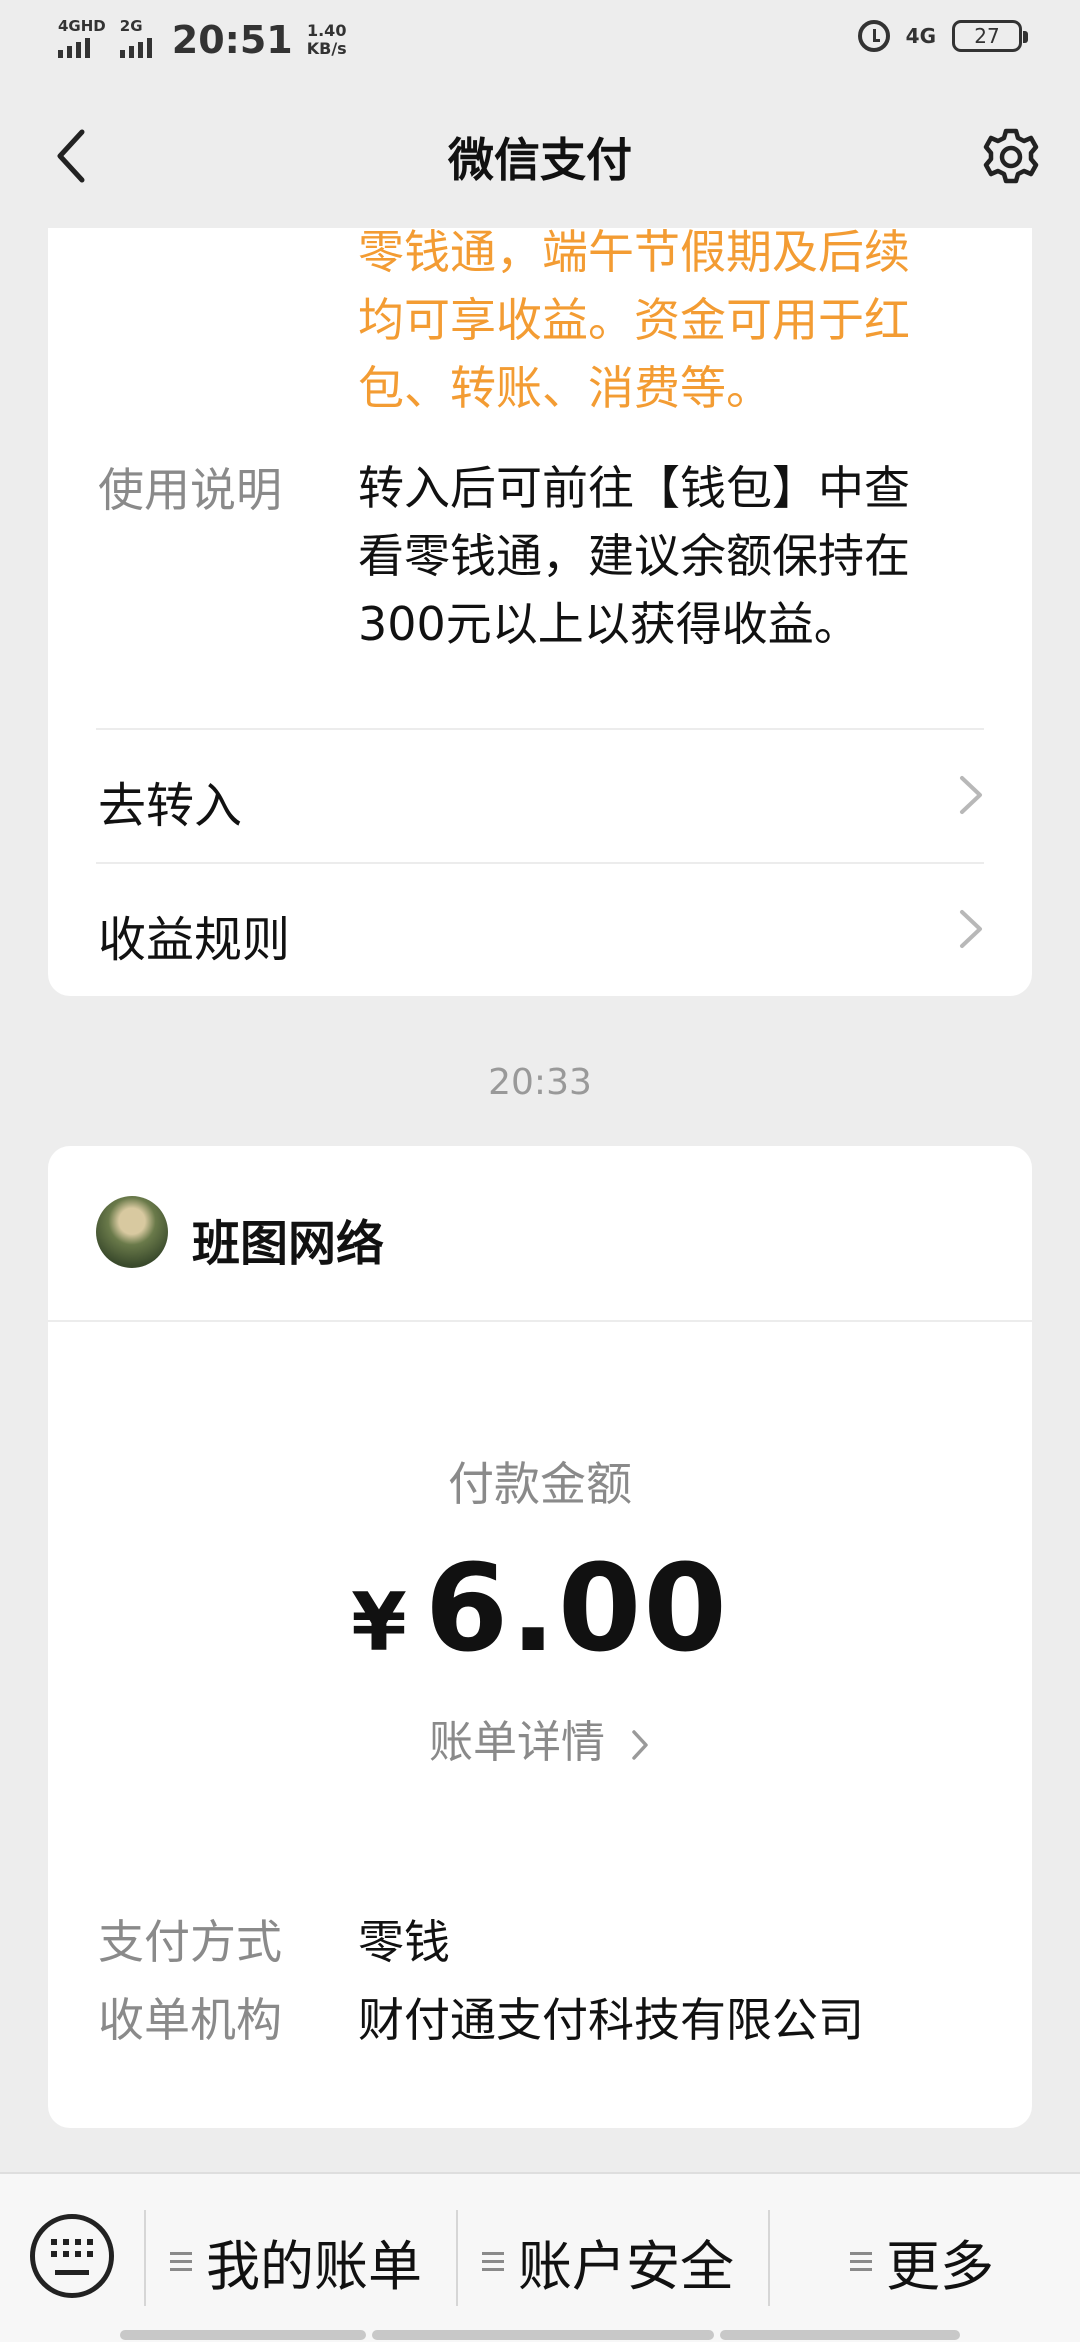 This screenshot has height=2342, width=1080. What do you see at coordinates (72, 2248) in the screenshot?
I see `keyboard-icon` at bounding box center [72, 2248].